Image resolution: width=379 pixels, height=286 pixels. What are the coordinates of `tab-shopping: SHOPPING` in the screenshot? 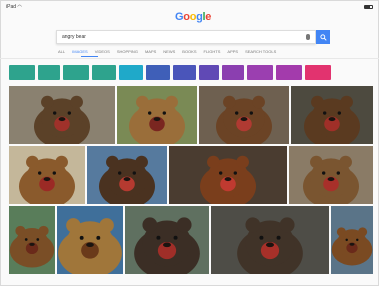 It's located at (127, 51).